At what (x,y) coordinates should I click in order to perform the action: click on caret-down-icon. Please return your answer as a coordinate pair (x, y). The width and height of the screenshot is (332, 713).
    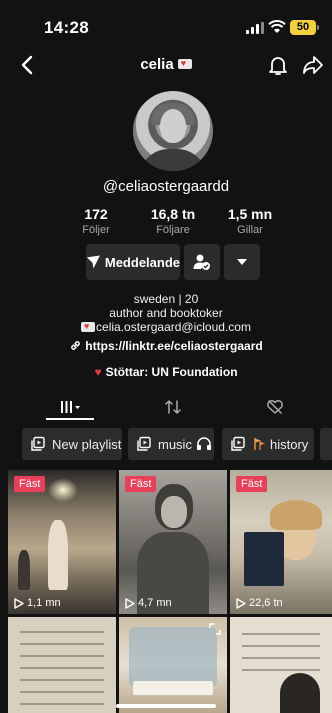
    Looking at the image, I should click on (242, 262).